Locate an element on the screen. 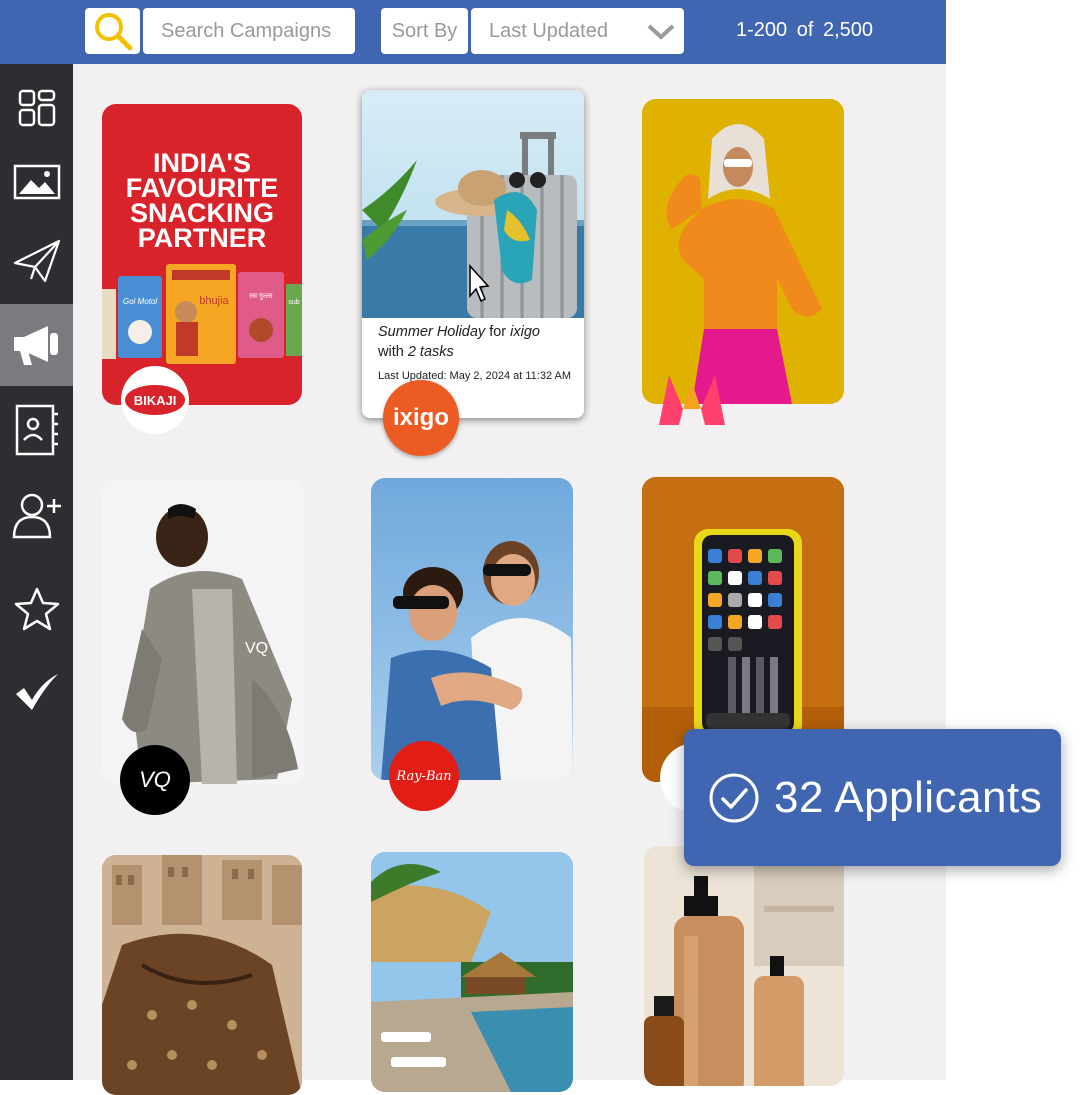 Image resolution: width=1080 pixels, height=1095 pixels. rayban-logo-text: Ray-Ban is located at coordinates (424, 776).